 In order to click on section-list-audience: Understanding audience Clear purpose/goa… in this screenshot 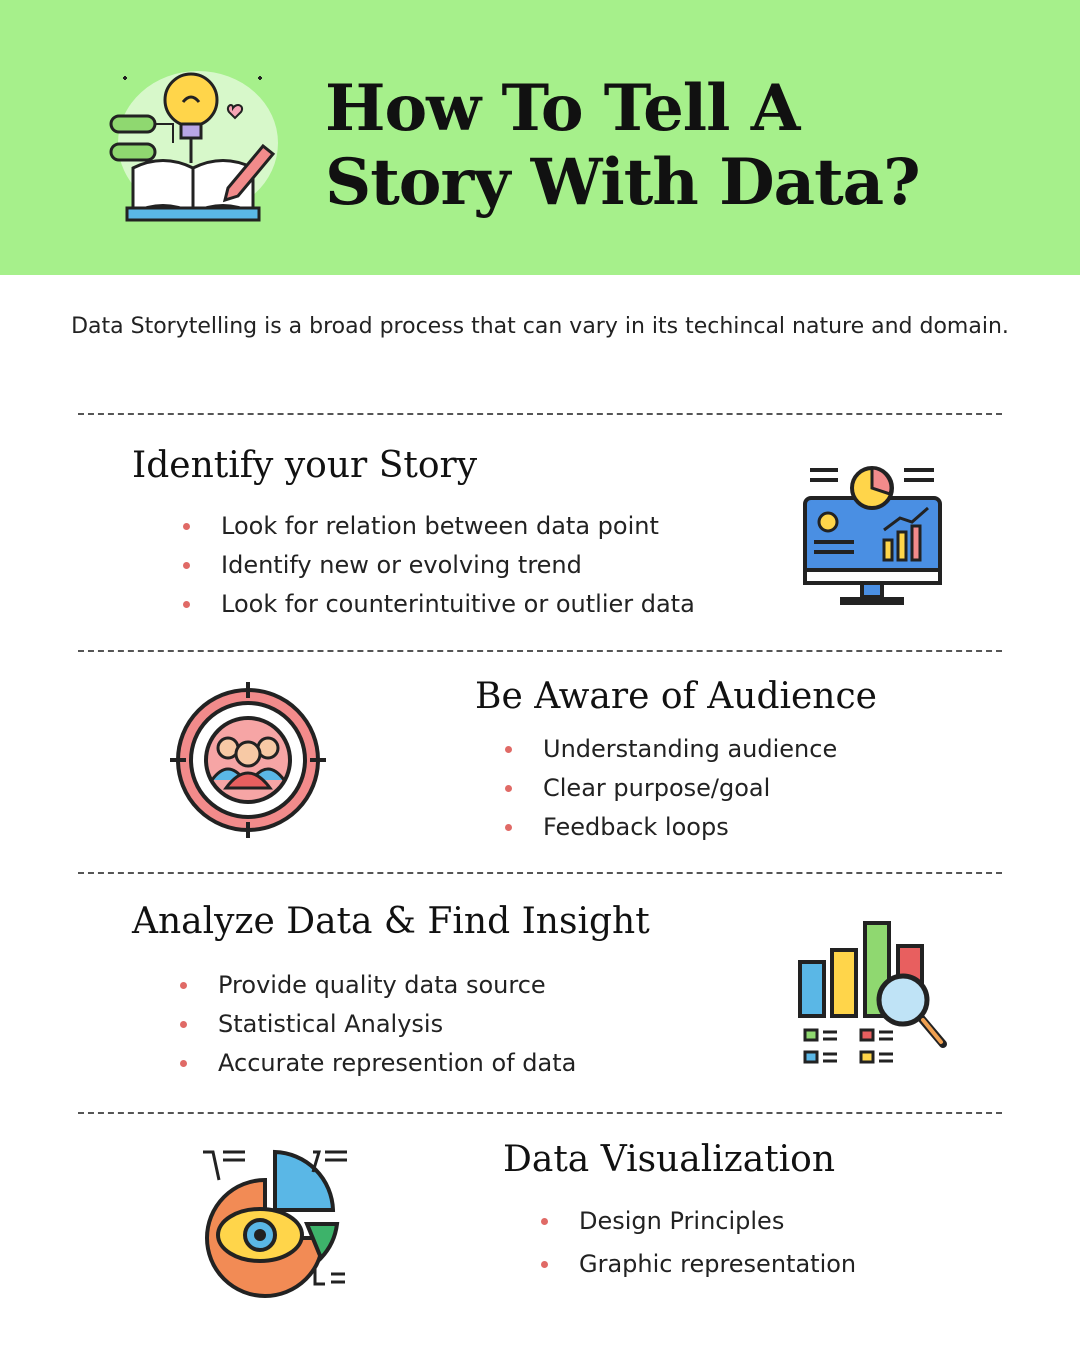, I will do `click(671, 788)`.